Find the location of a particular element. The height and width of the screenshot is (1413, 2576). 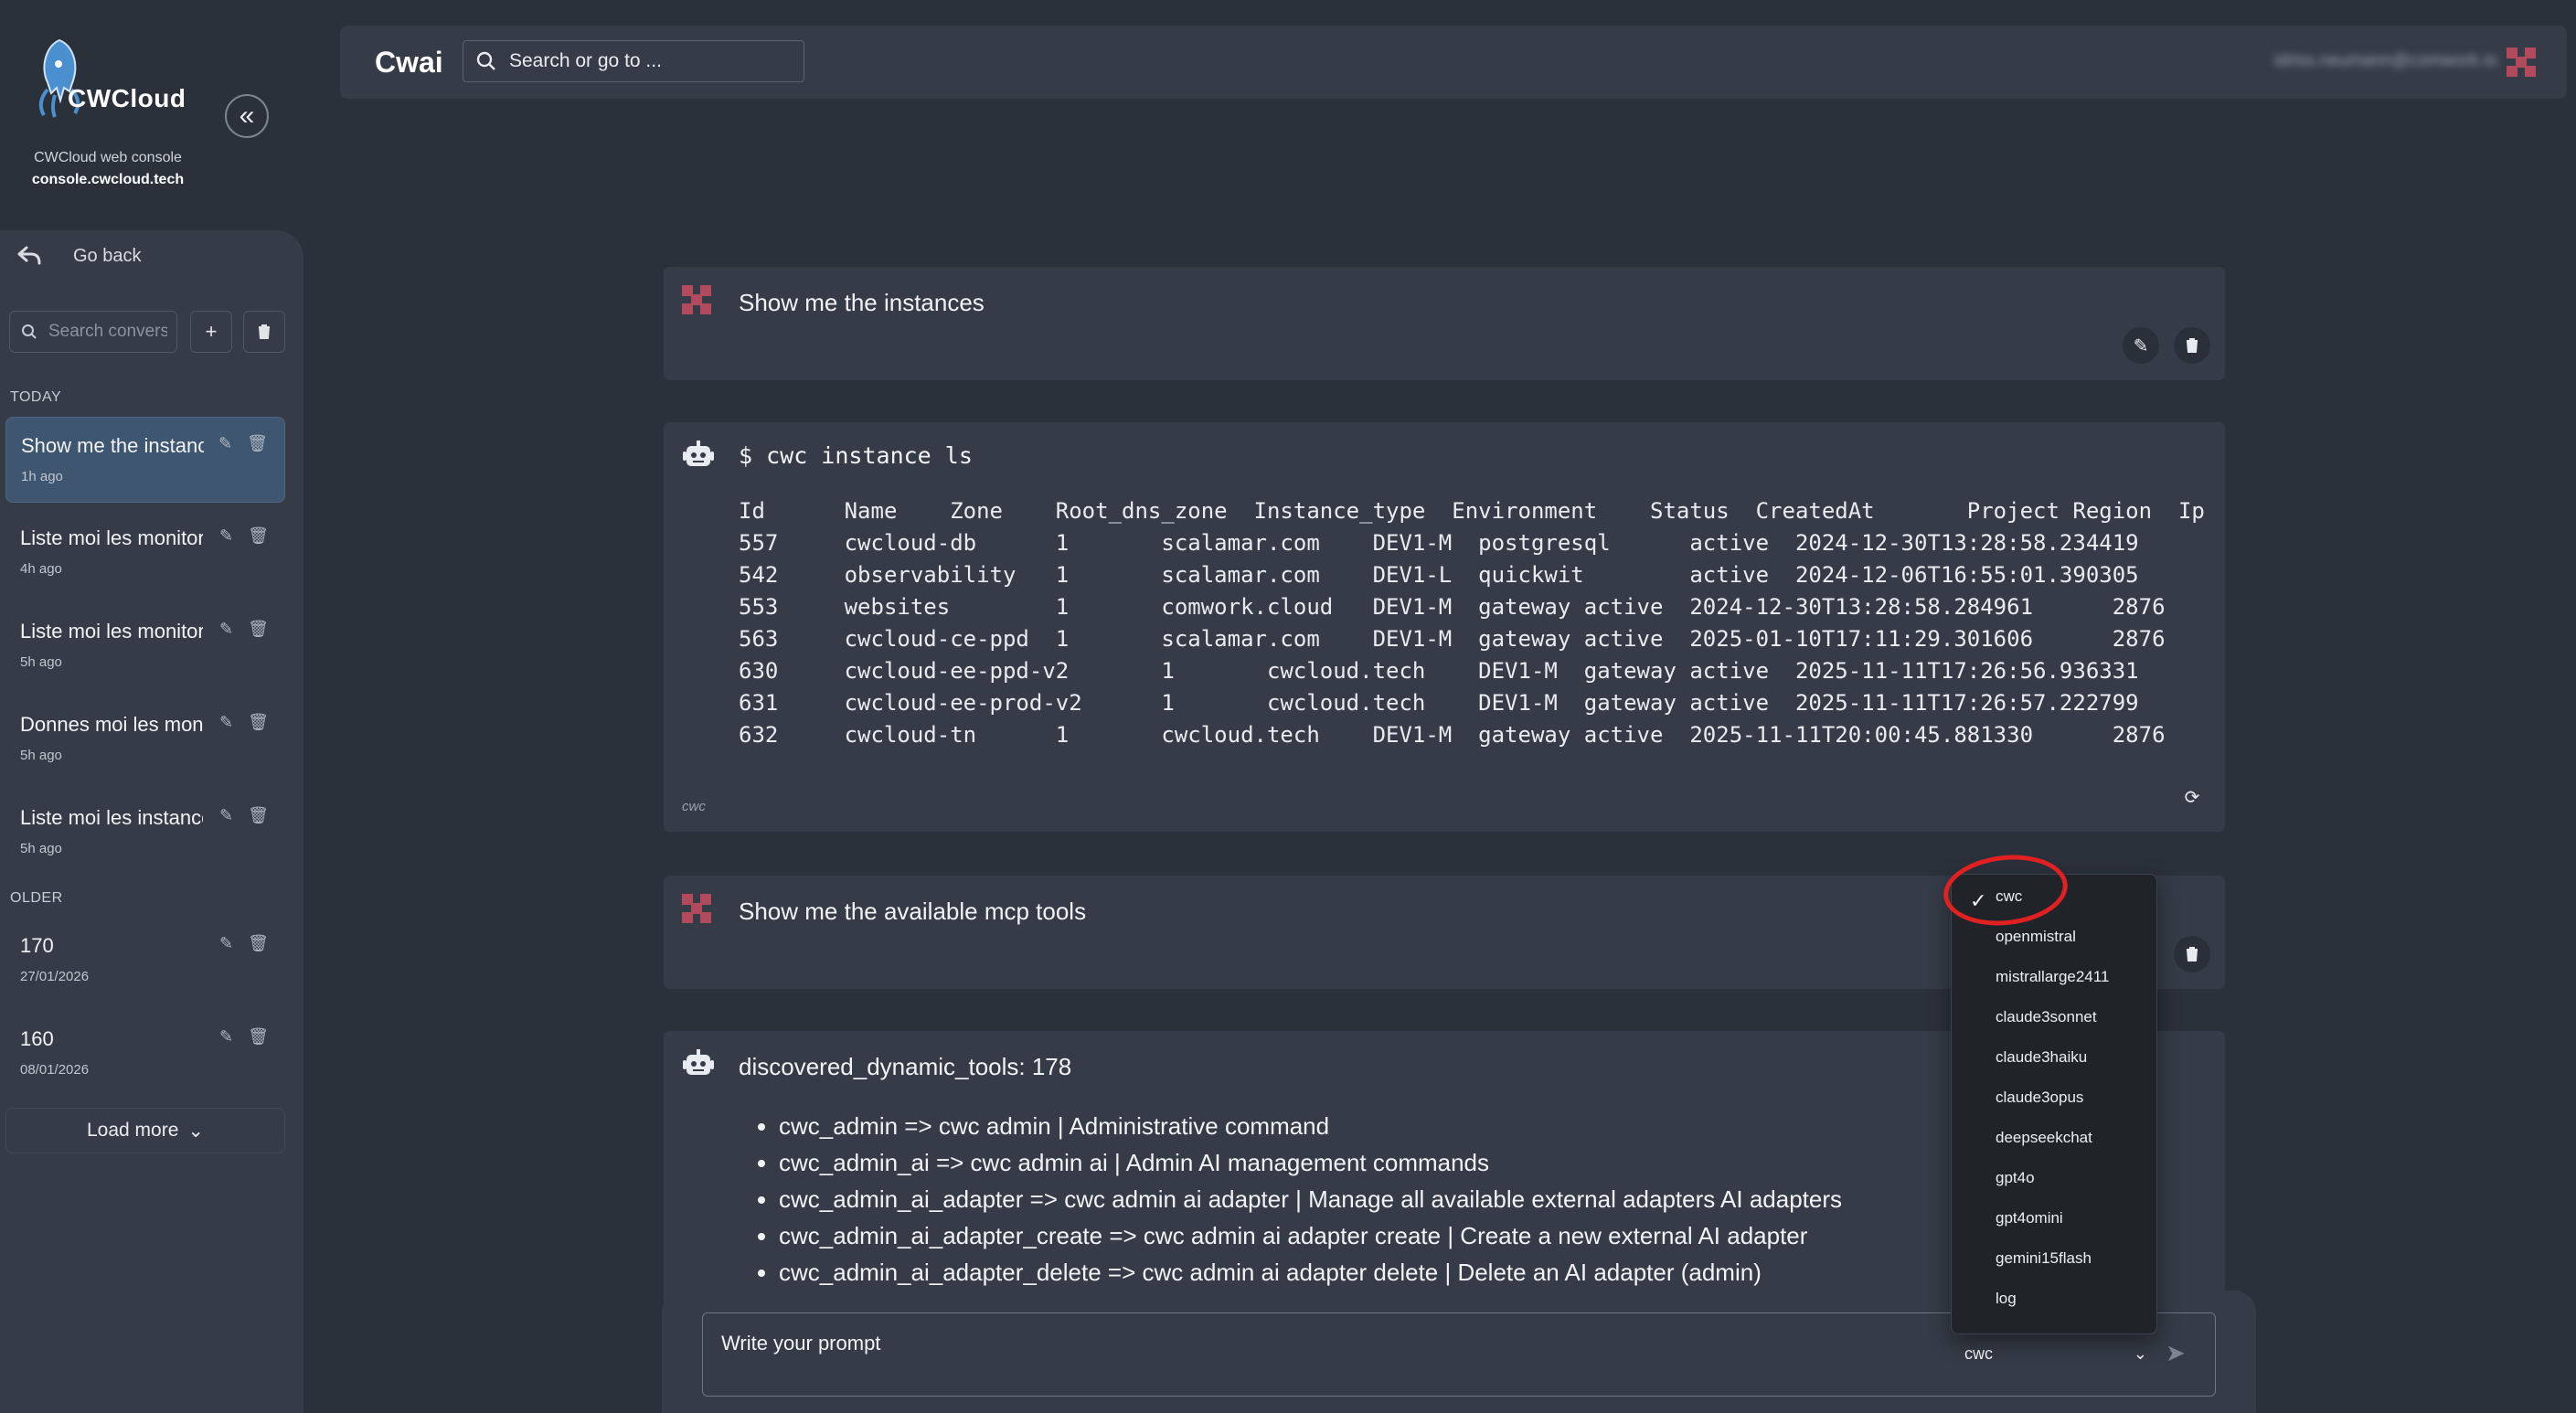

conversation-item: Liste moi les monitors 4h ago ✎ 🗑 is located at coordinates (145, 553).